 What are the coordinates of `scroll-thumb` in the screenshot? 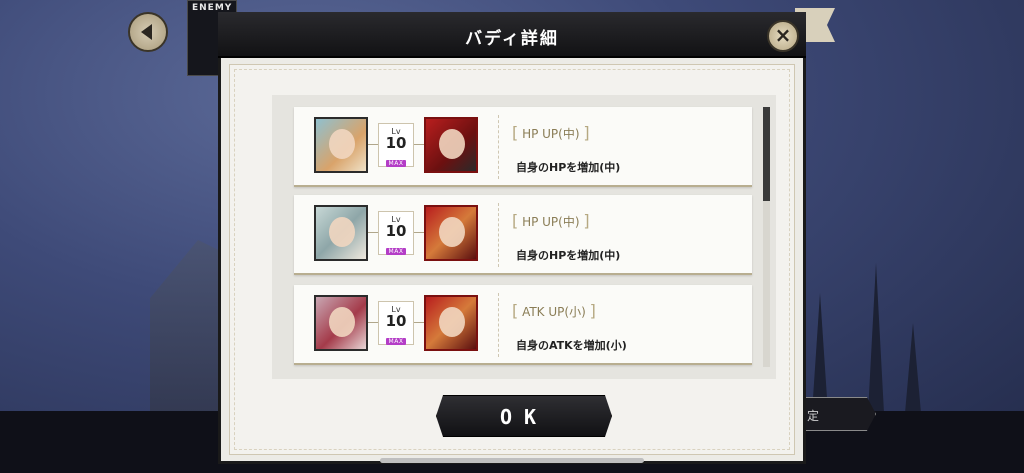 It's located at (766, 154).